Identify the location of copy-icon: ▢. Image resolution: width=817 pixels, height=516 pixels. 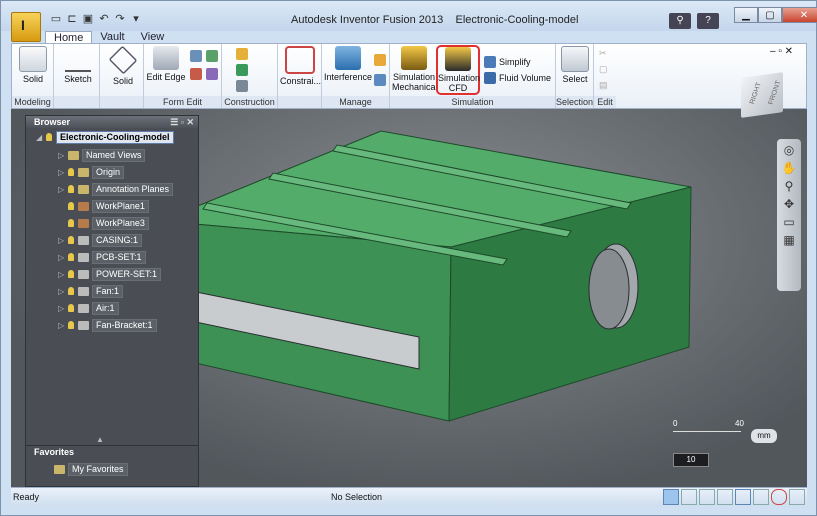
(603, 69).